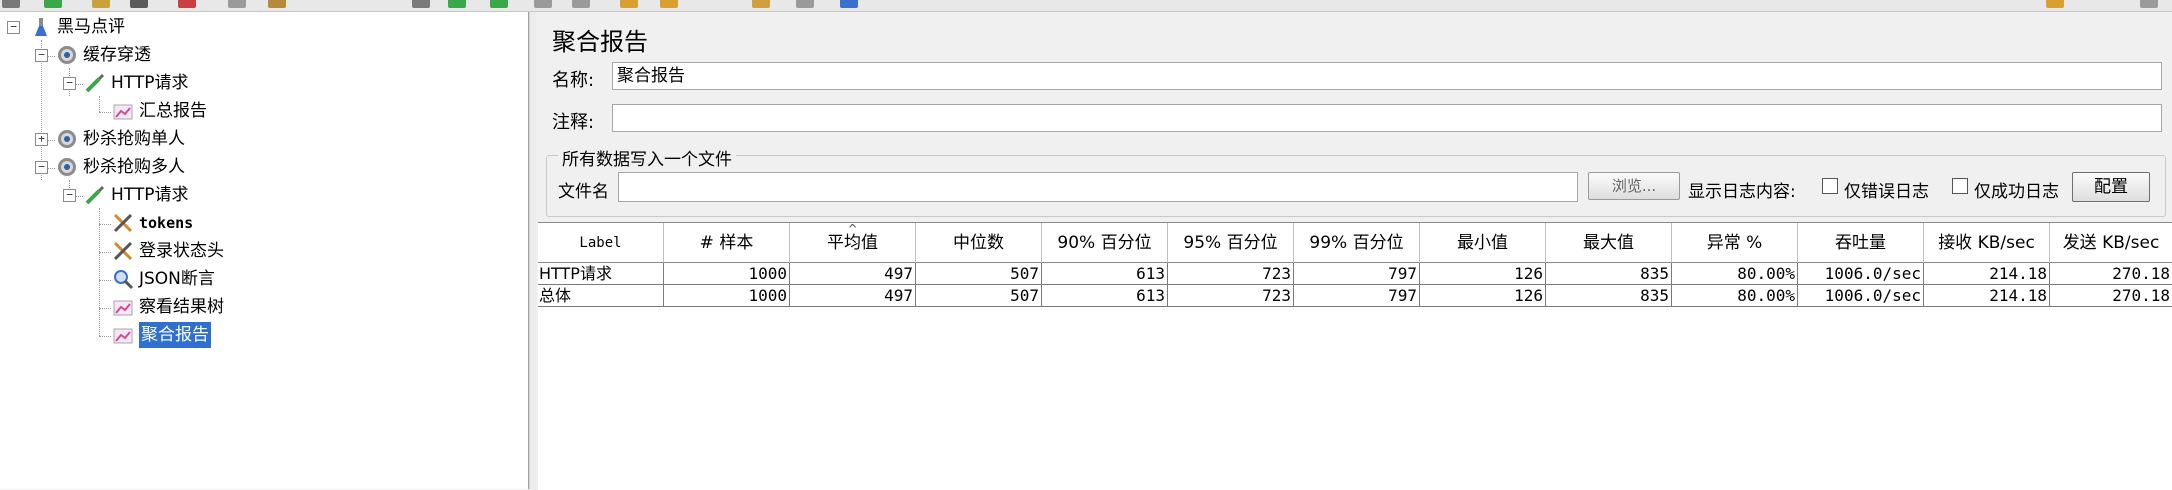  What do you see at coordinates (727, 274) in the screenshot?
I see `cell-samples: 1000` at bounding box center [727, 274].